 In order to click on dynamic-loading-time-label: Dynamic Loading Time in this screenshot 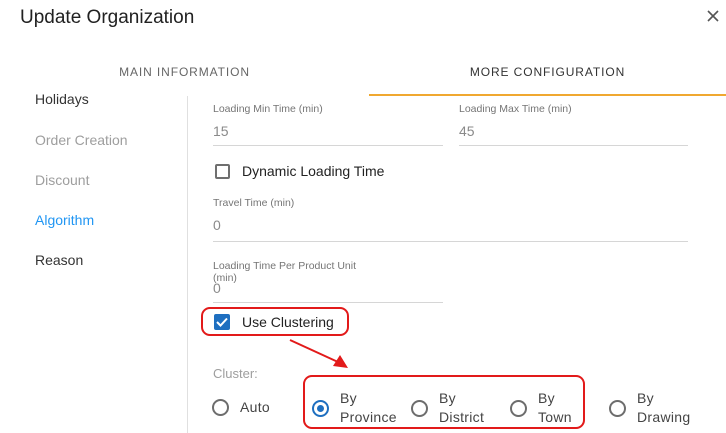, I will do `click(313, 171)`.